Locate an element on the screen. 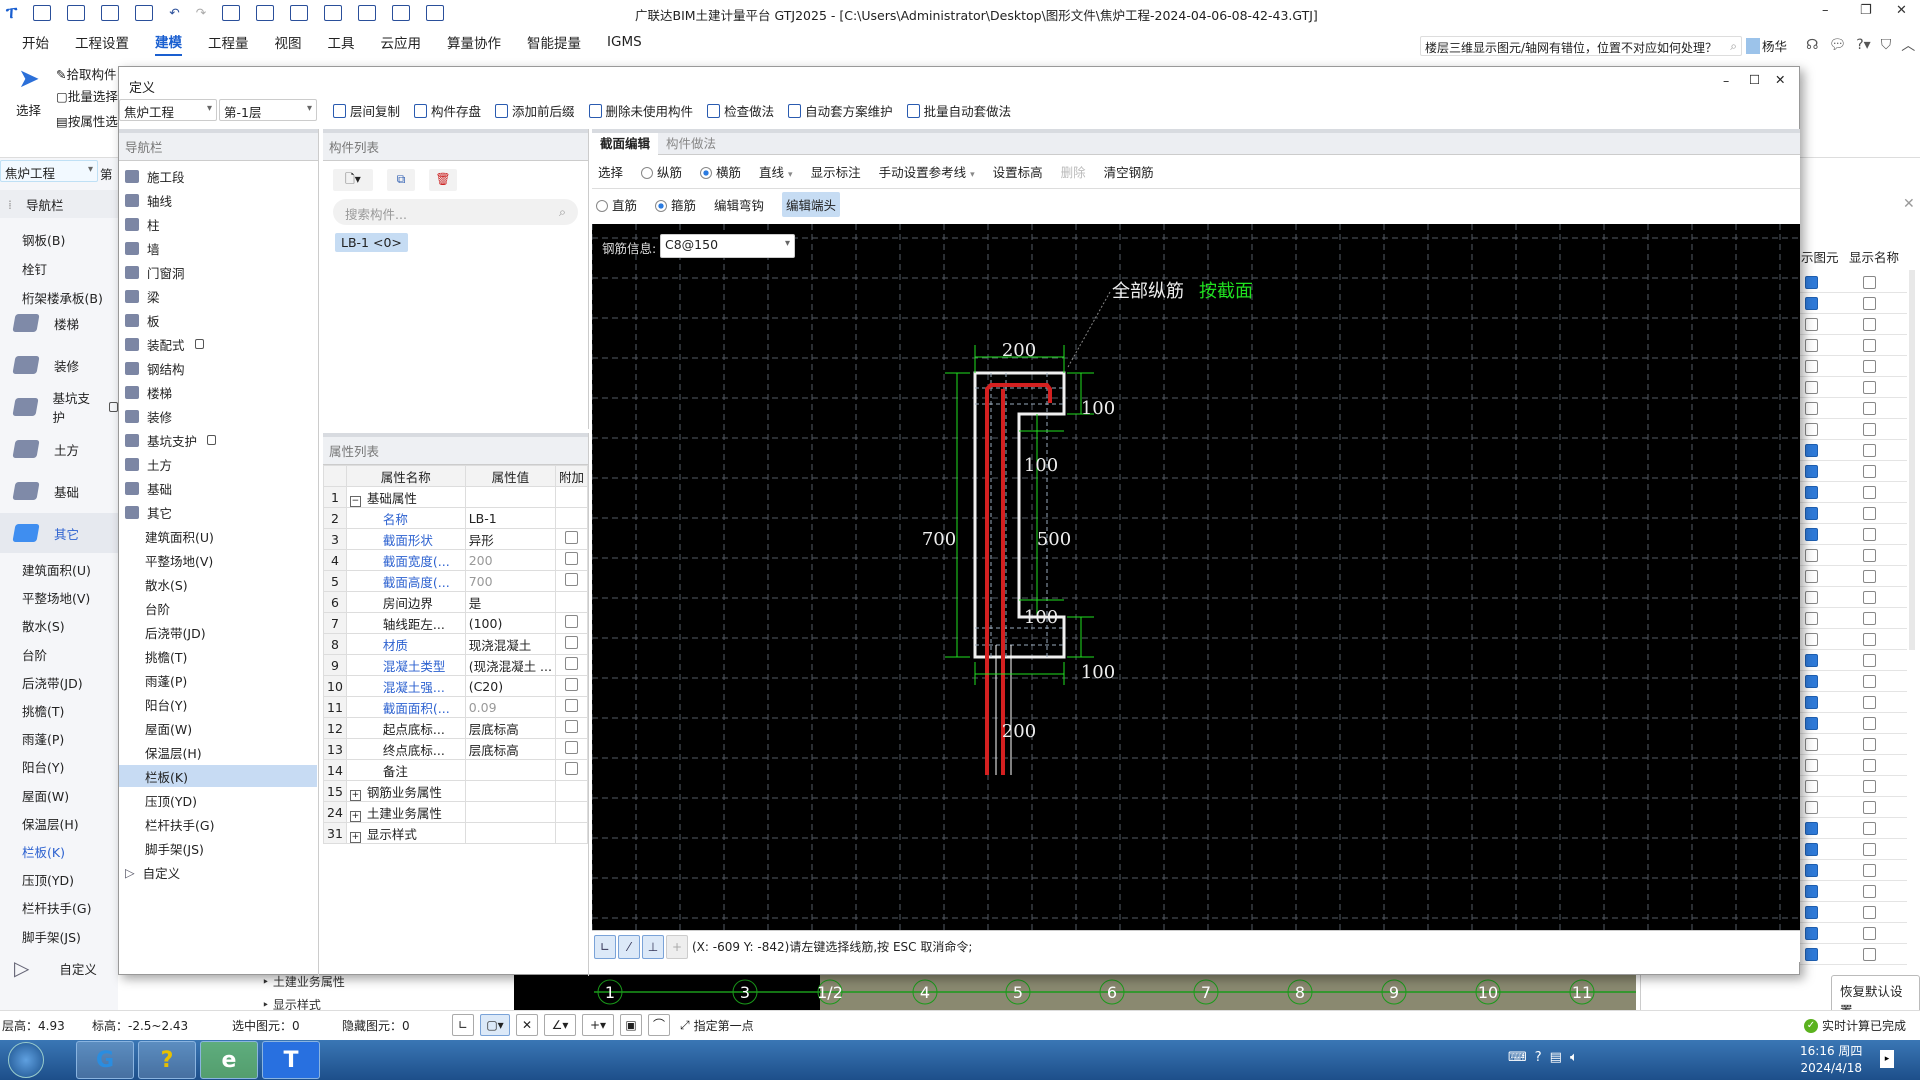 Image resolution: width=1920 pixels, height=1080 pixels. edit-hook-button: 编辑弯钩 is located at coordinates (739, 204).